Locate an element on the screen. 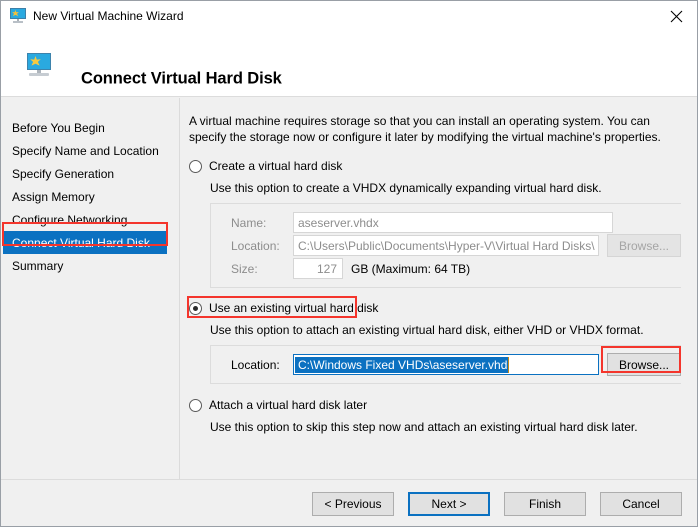 The width and height of the screenshot is (698, 527). sidebar-item-connect-virtual-hard-disk: Connect Virtual Hard Disk is located at coordinates (85, 242).